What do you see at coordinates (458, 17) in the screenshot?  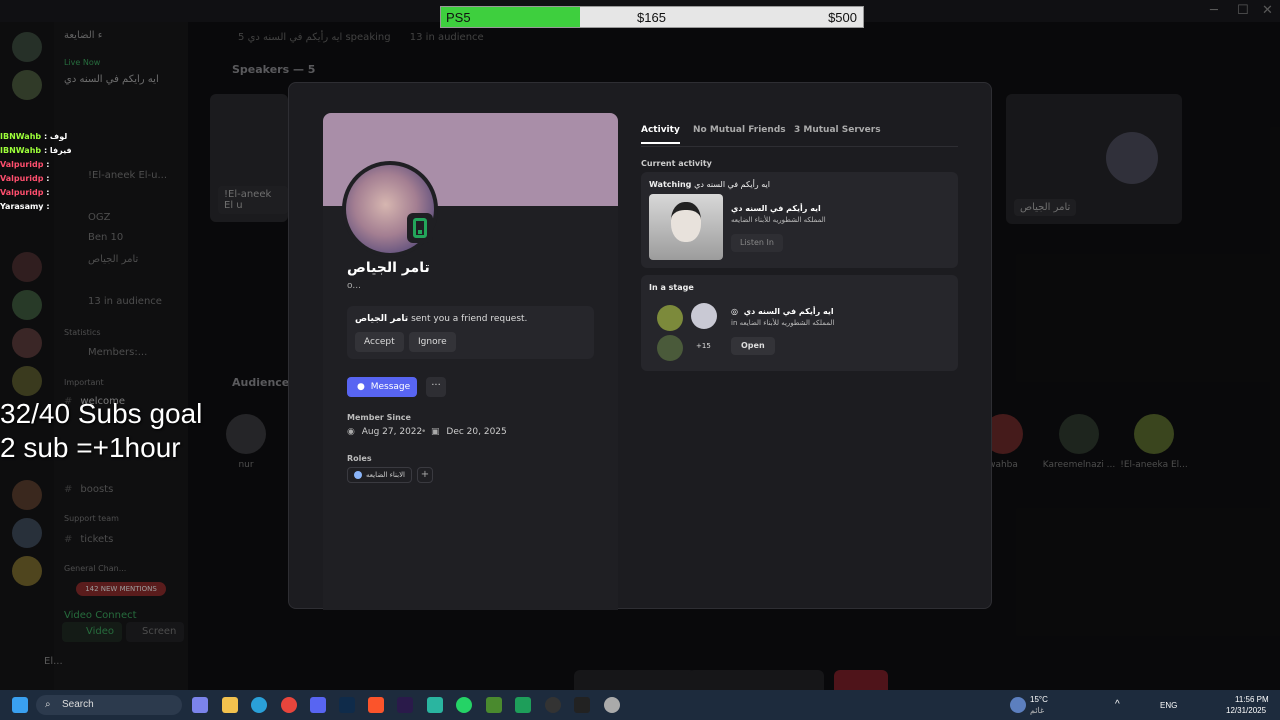 I see `goal-item: PS5` at bounding box center [458, 17].